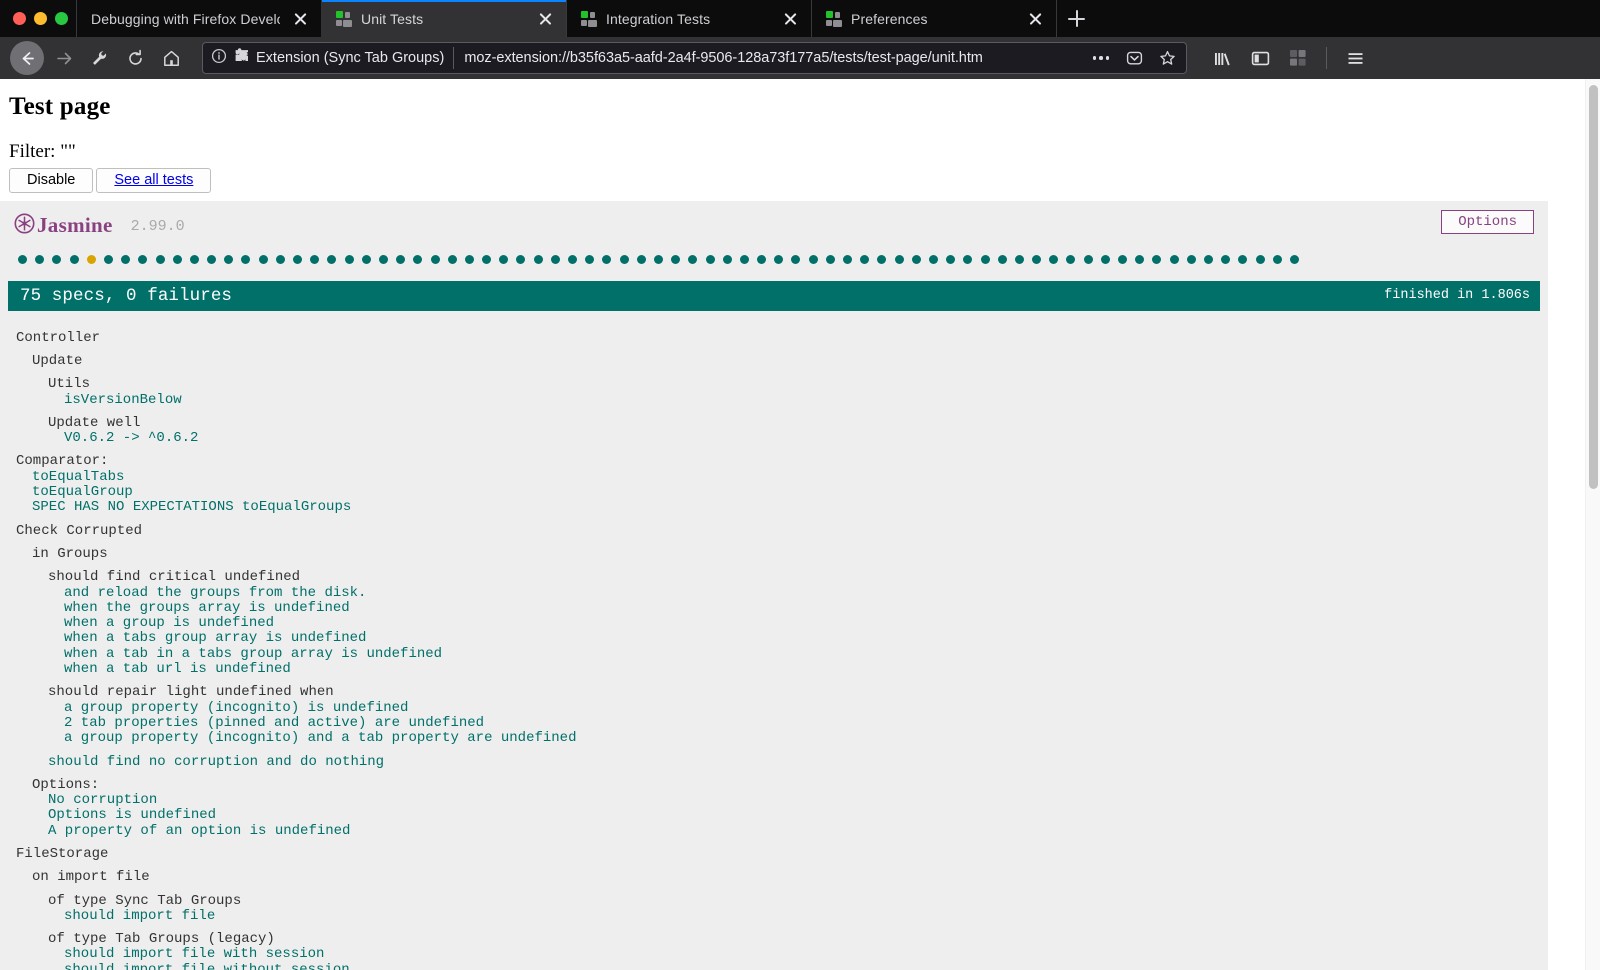 Image resolution: width=1600 pixels, height=970 pixels. What do you see at coordinates (774, 258) in the screenshot?
I see `spec-result-dots` at bounding box center [774, 258].